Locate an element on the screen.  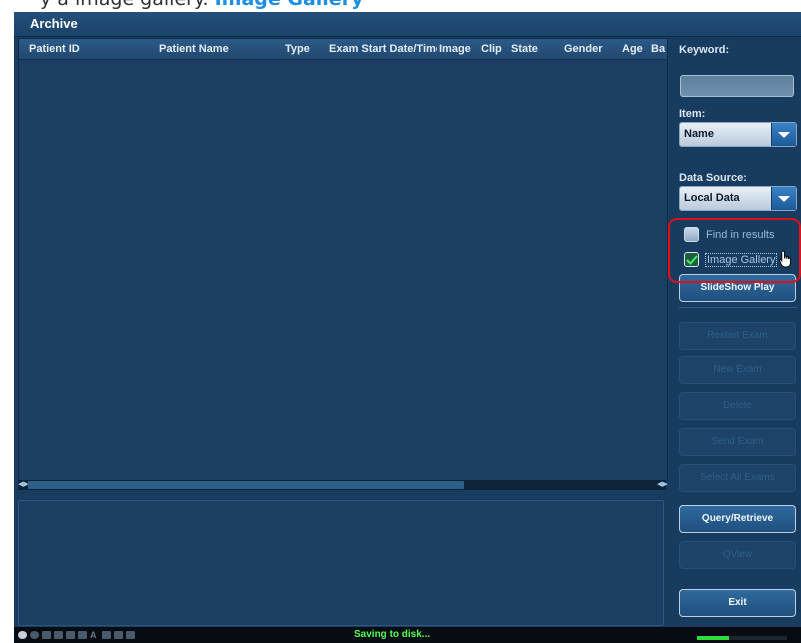
column-header-image: Image is located at coordinates (456, 49).